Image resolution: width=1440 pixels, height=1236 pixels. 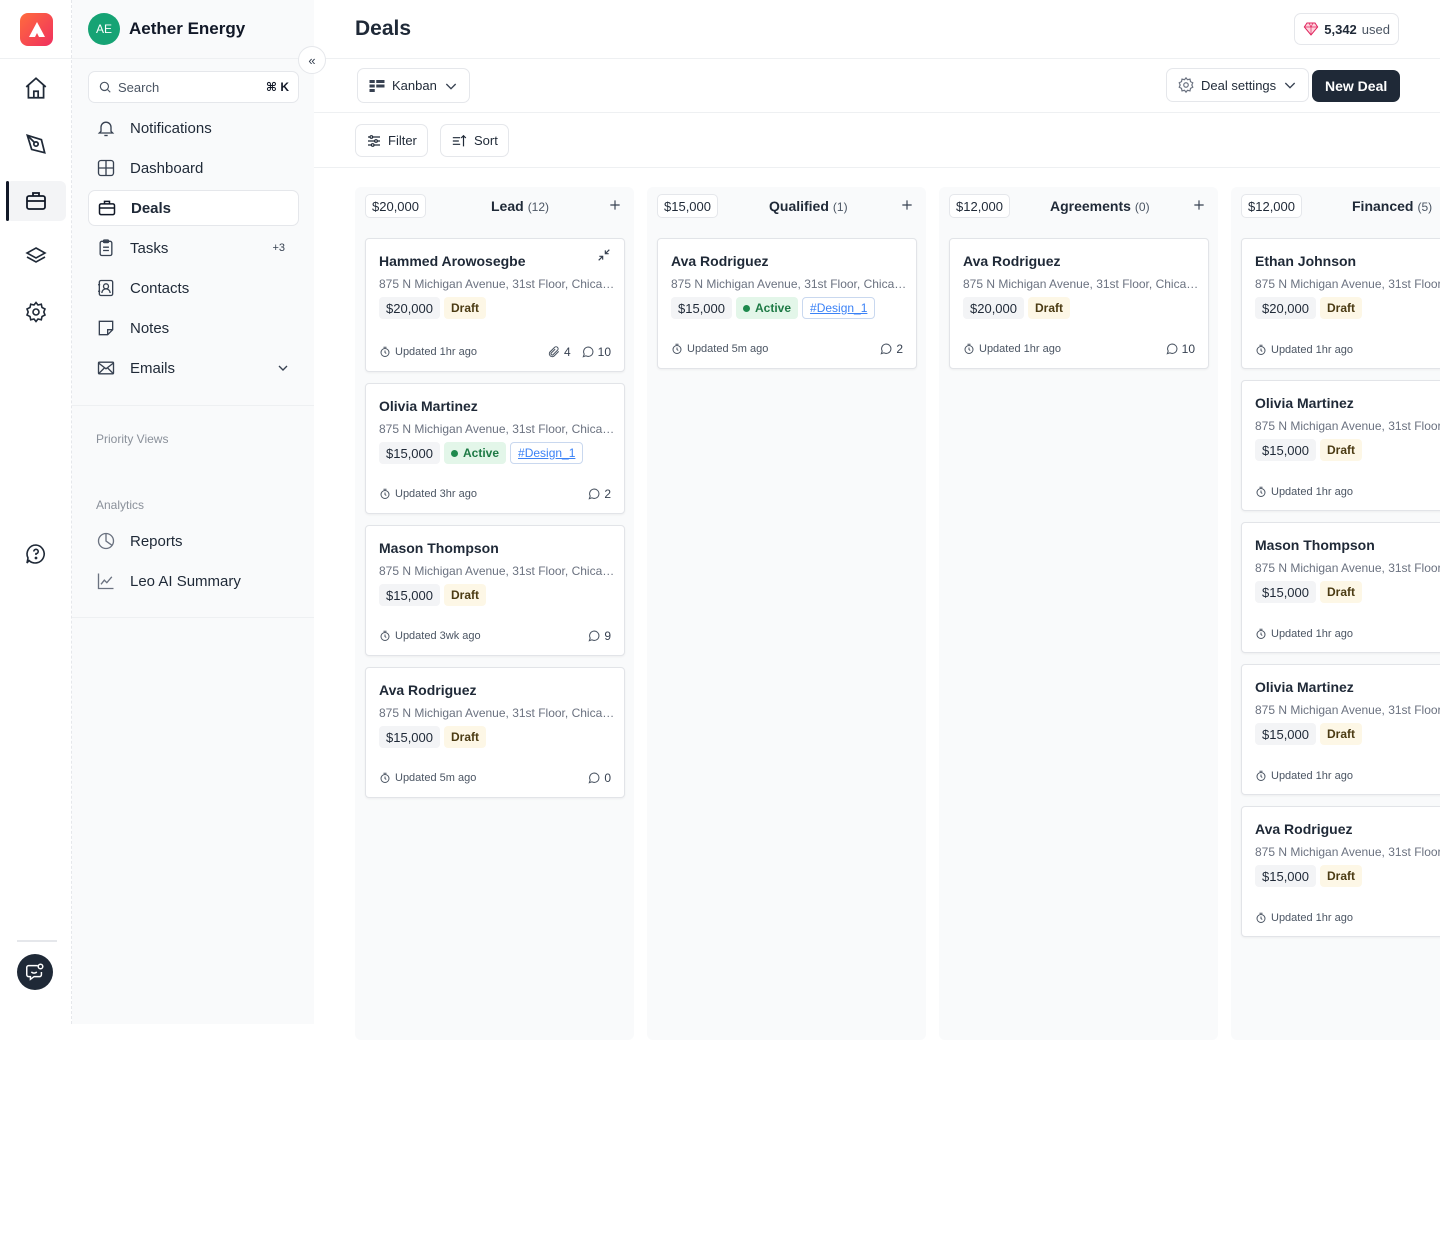 What do you see at coordinates (104, 29) in the screenshot?
I see `workspace-avatar: AE` at bounding box center [104, 29].